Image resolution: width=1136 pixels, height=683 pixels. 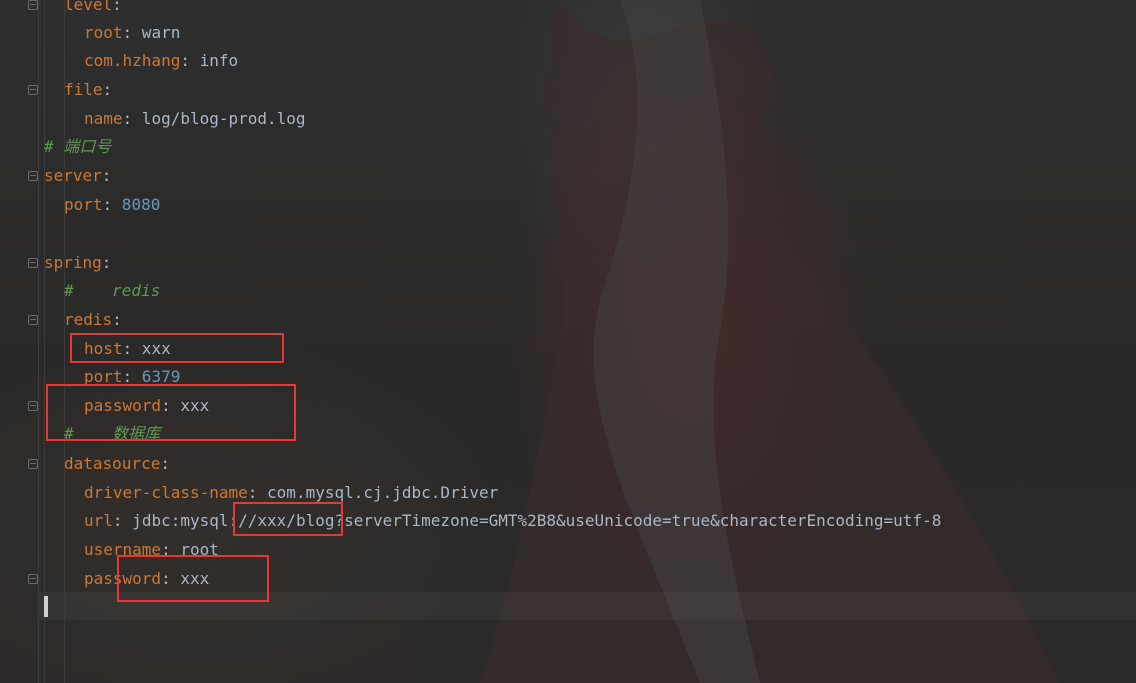 I want to click on code-line: com.hzhang: info, so click(x=161, y=61).